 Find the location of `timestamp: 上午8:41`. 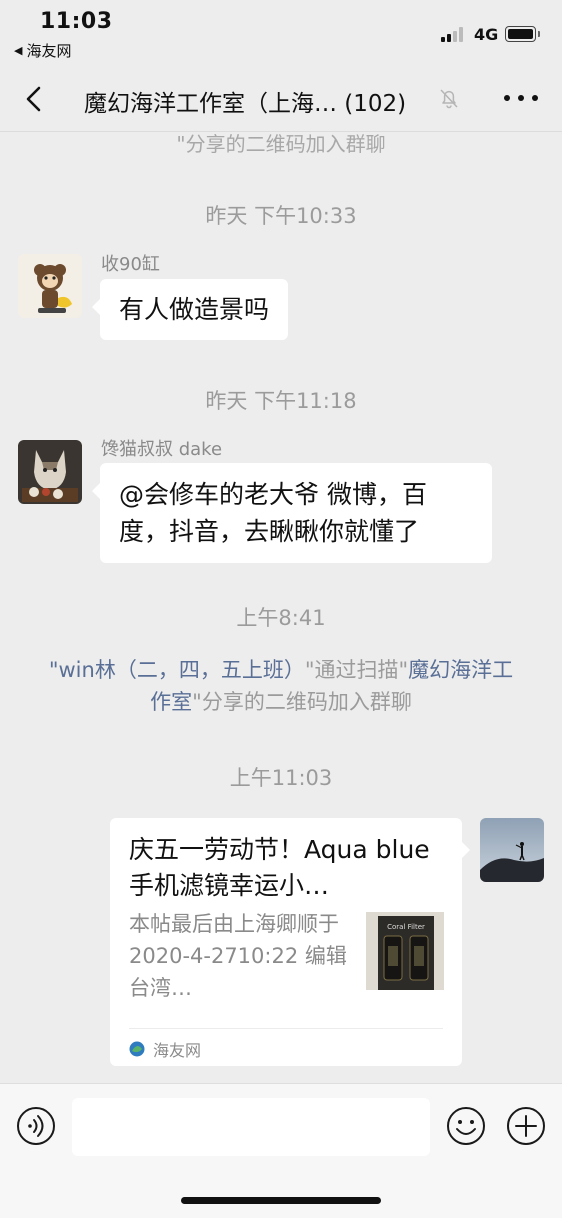

timestamp: 上午8:41 is located at coordinates (281, 618).